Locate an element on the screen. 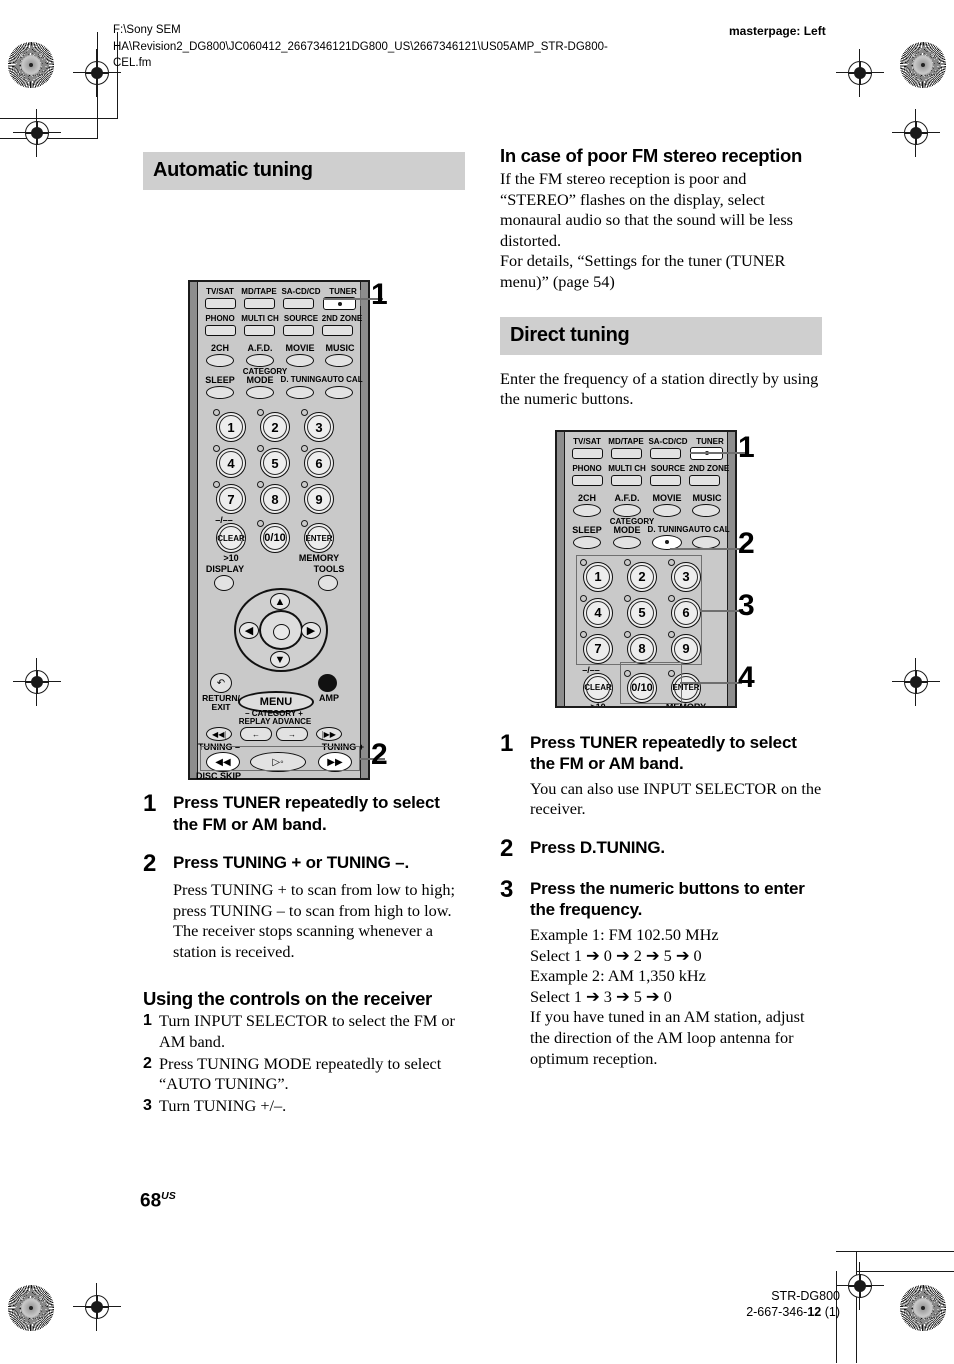 The height and width of the screenshot is (1364, 954). remote-button-sacdcd is located at coordinates (298, 303).